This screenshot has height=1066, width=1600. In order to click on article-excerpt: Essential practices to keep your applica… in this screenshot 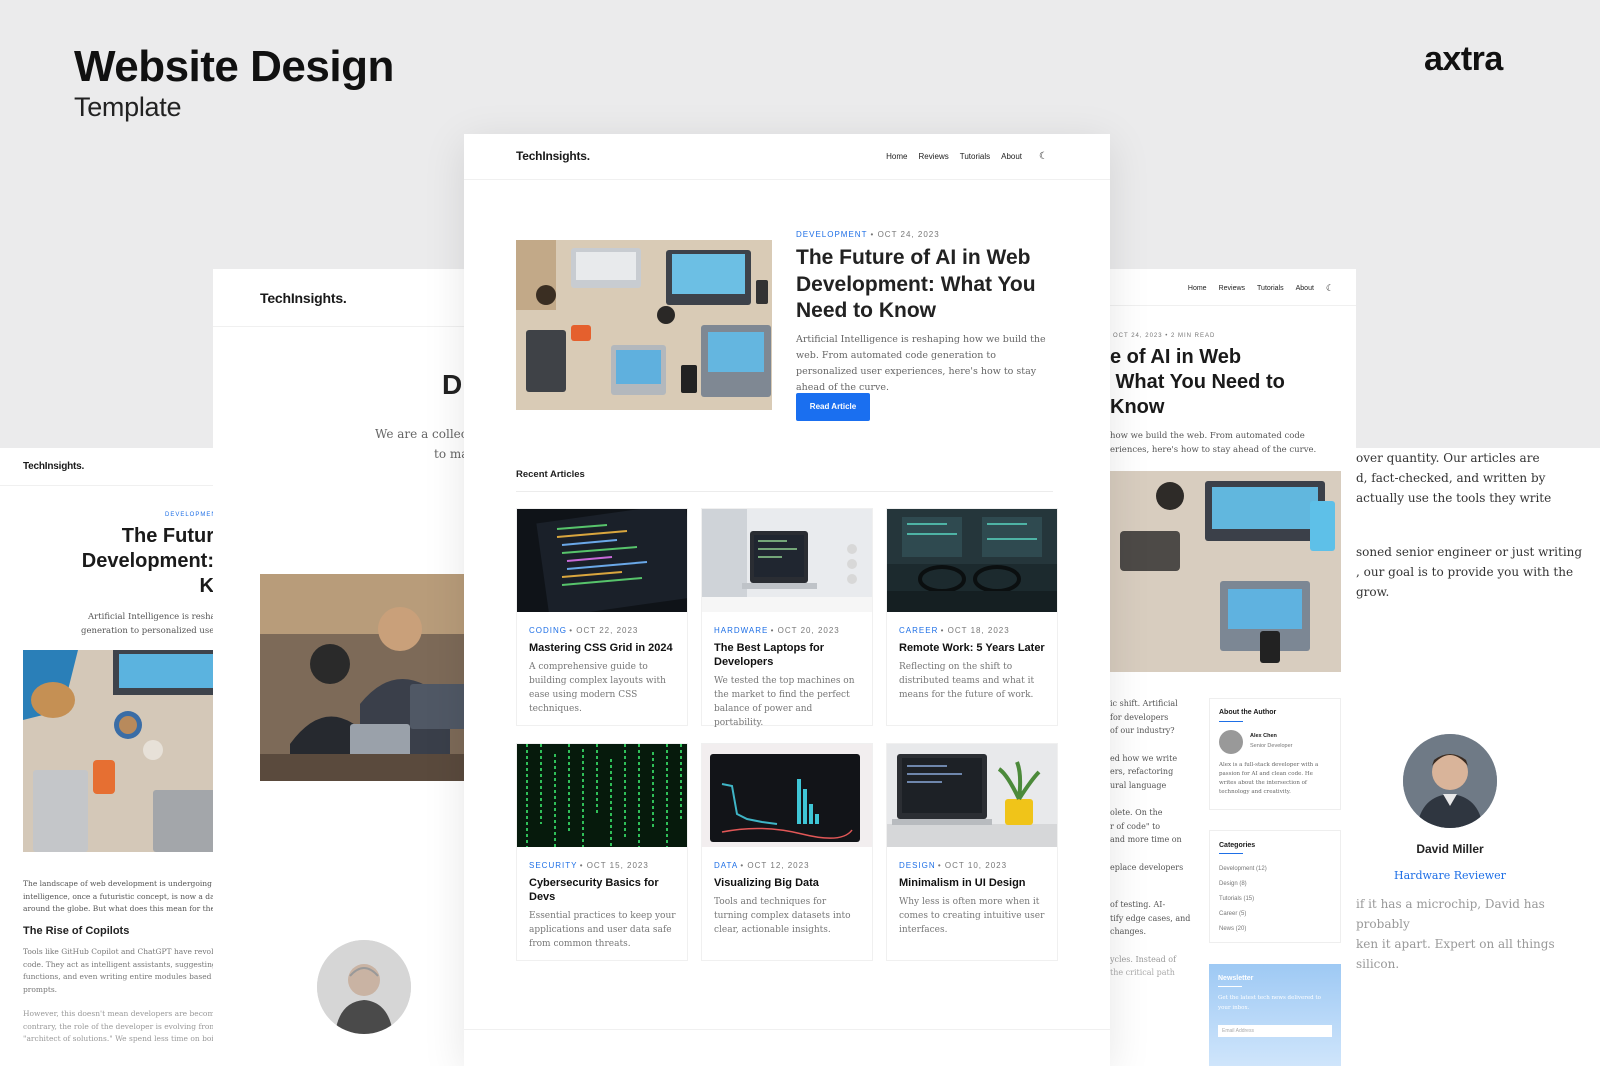, I will do `click(602, 930)`.